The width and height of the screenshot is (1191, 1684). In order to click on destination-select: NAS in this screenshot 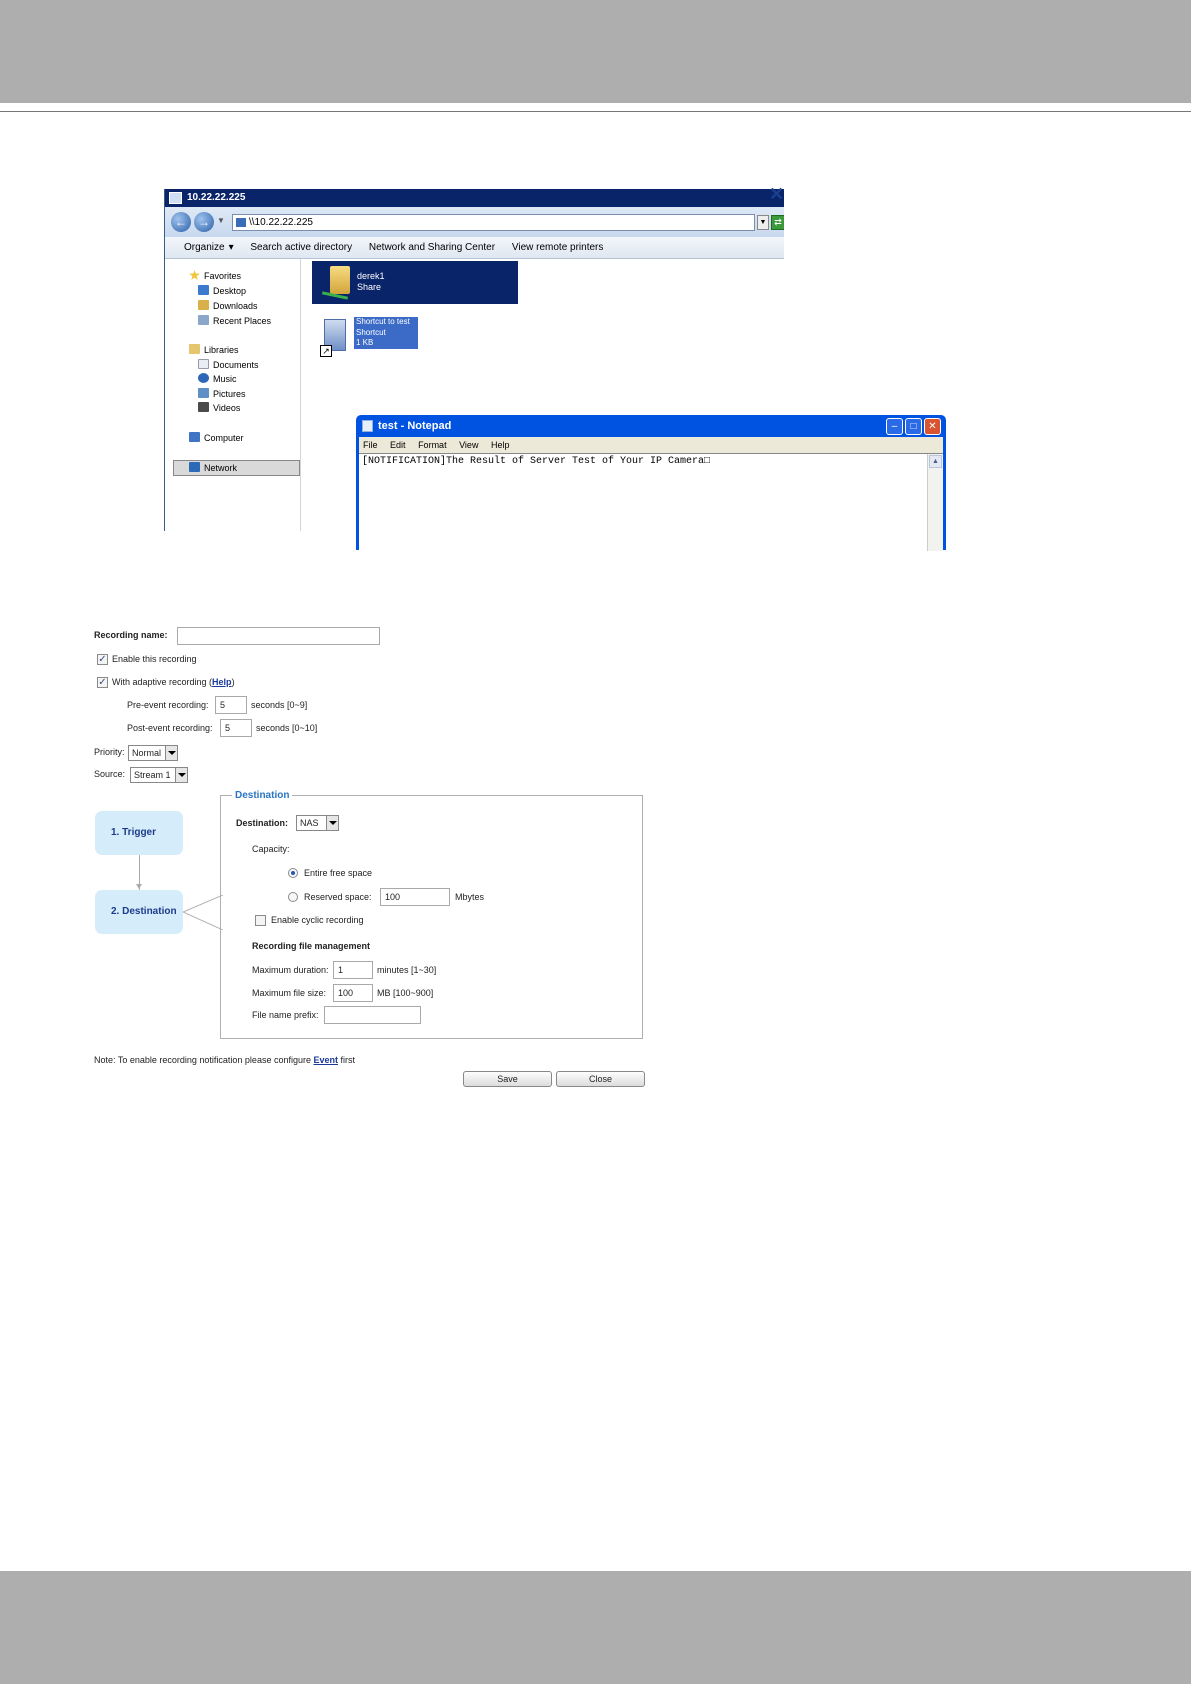, I will do `click(317, 823)`.